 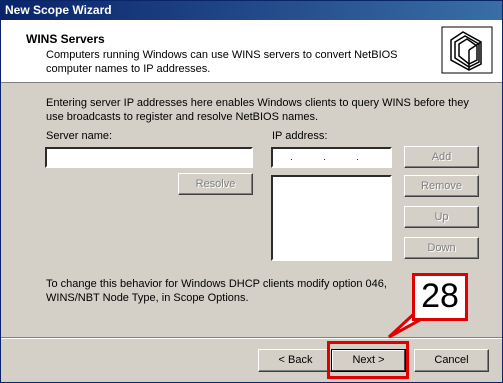 I want to click on back-button: < Back, so click(x=295, y=360).